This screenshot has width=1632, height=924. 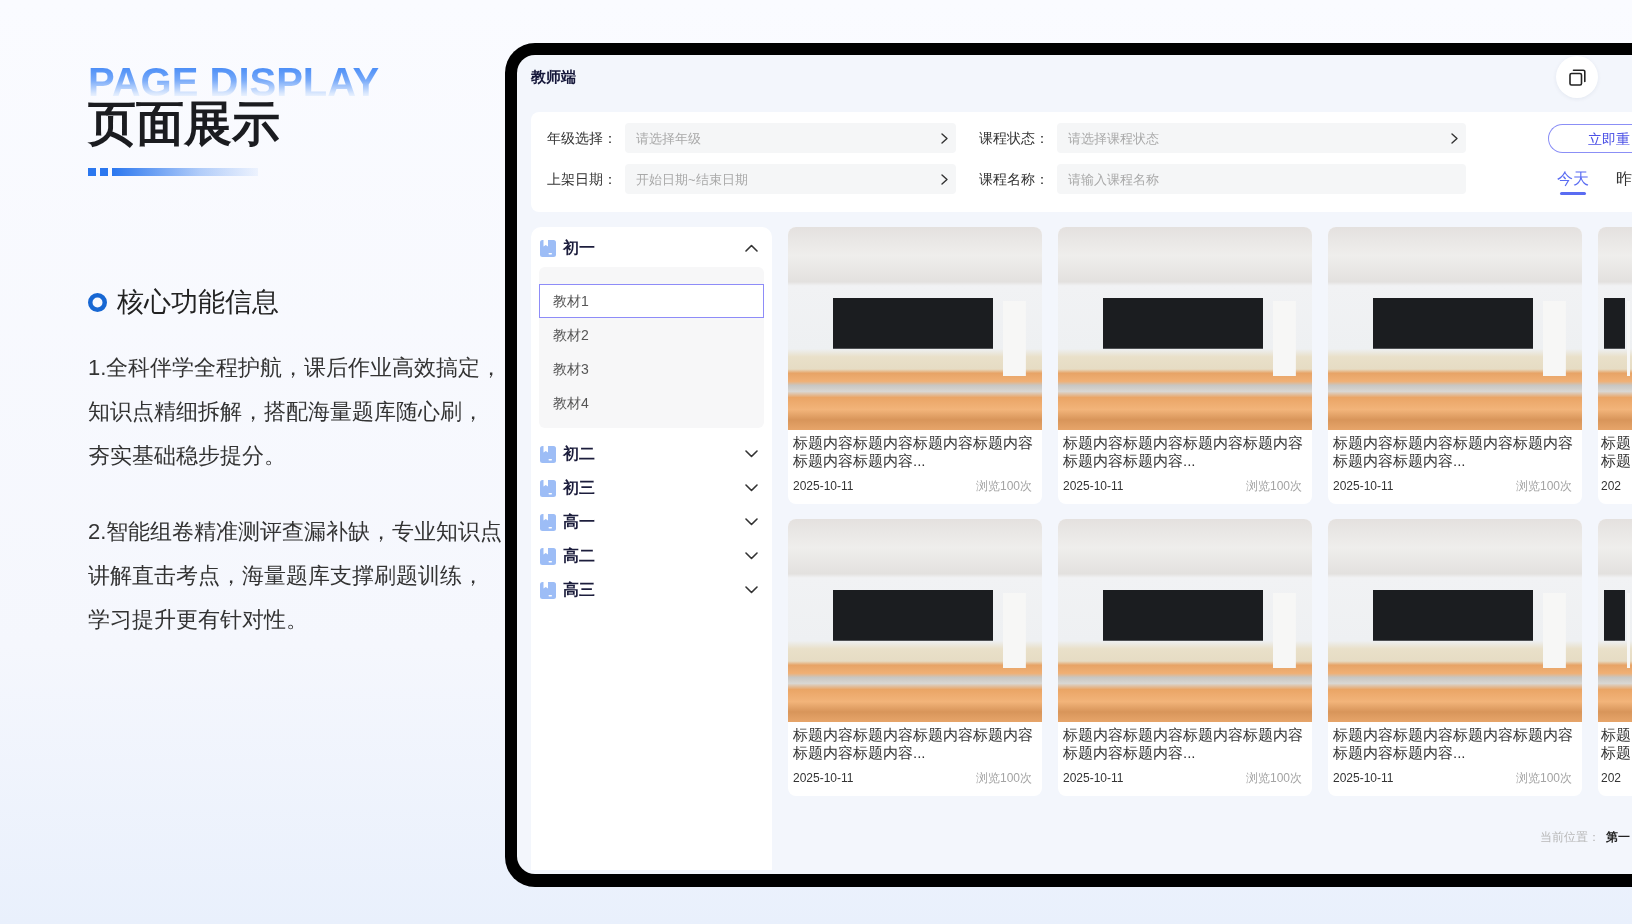 What do you see at coordinates (1261, 179) in the screenshot?
I see `text-field: 请输入课程名称` at bounding box center [1261, 179].